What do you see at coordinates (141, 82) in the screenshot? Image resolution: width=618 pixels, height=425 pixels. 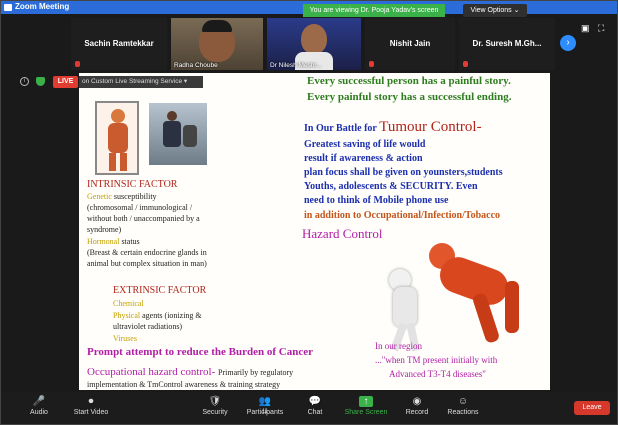 I see `live-streaming-dropdown: on Custom Live Streaming Service ▾` at bounding box center [141, 82].